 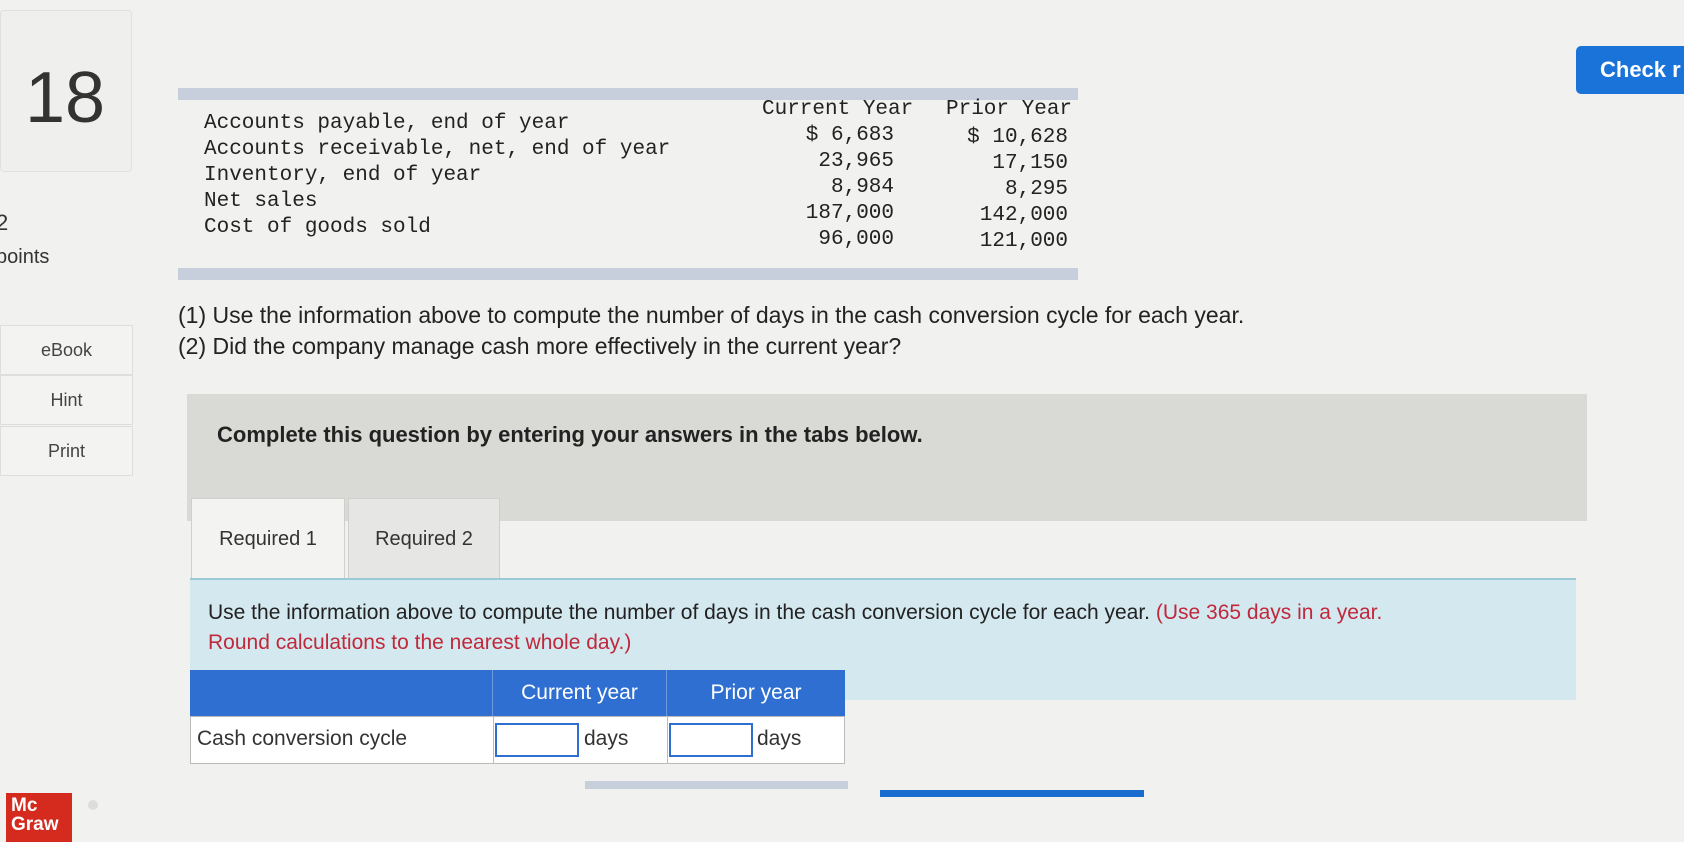 I want to click on table-row: Cash conversion cycle days days, so click(x=517, y=740).